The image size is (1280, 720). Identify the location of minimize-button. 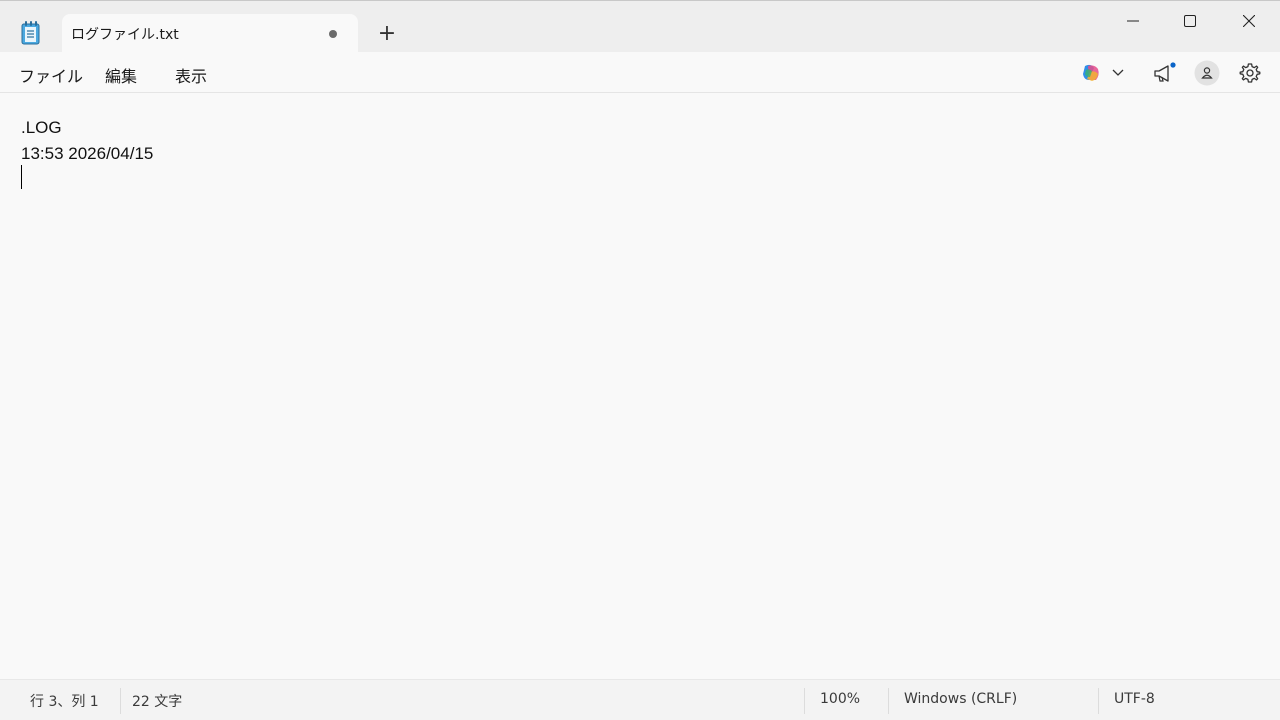
(1133, 21).